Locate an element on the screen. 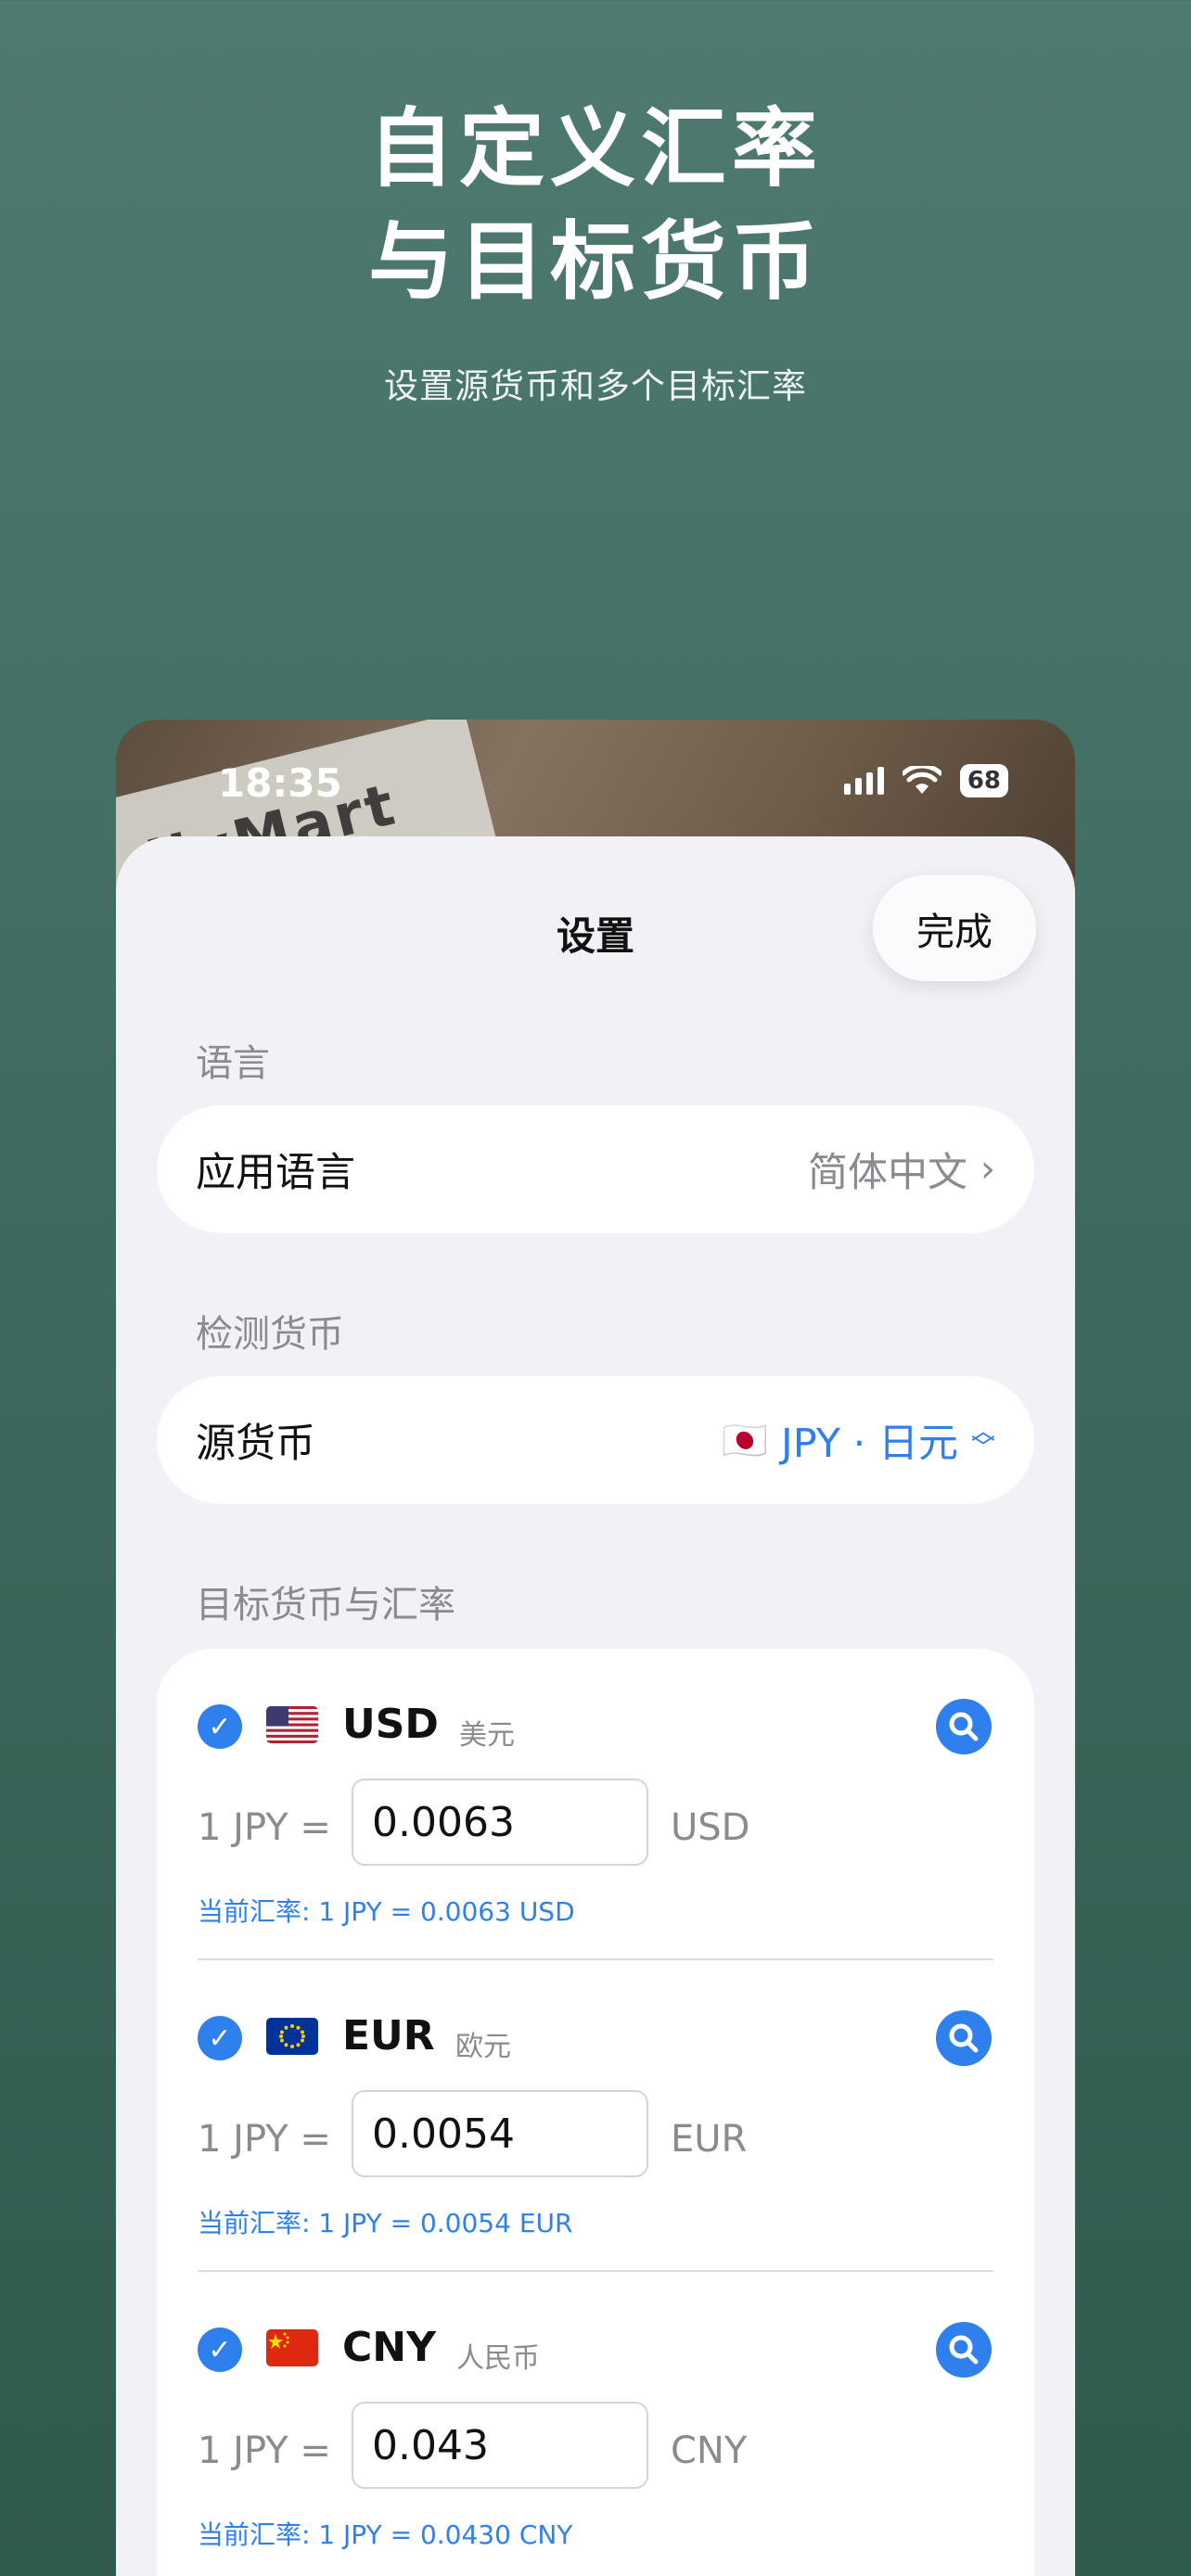 The image size is (1191, 2576). source-currency-row: 源货币 🇯🇵 JPY · 日元 ︿ ﹀ is located at coordinates (595, 1440).